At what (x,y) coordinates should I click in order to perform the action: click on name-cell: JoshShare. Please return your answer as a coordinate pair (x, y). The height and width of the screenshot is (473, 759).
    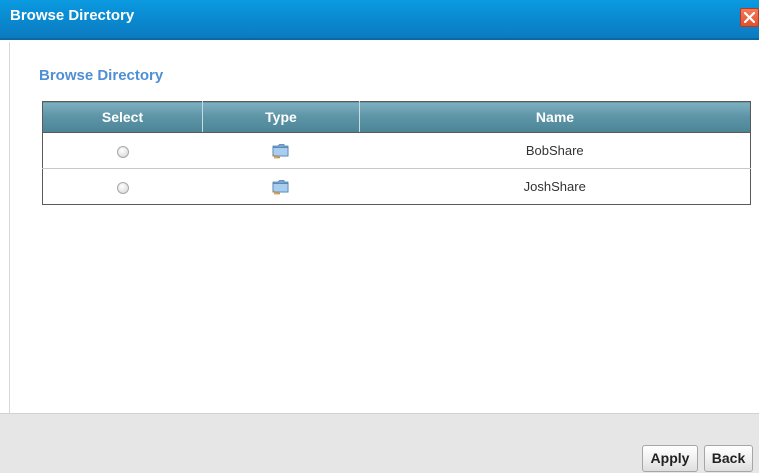
    Looking at the image, I should click on (554, 186).